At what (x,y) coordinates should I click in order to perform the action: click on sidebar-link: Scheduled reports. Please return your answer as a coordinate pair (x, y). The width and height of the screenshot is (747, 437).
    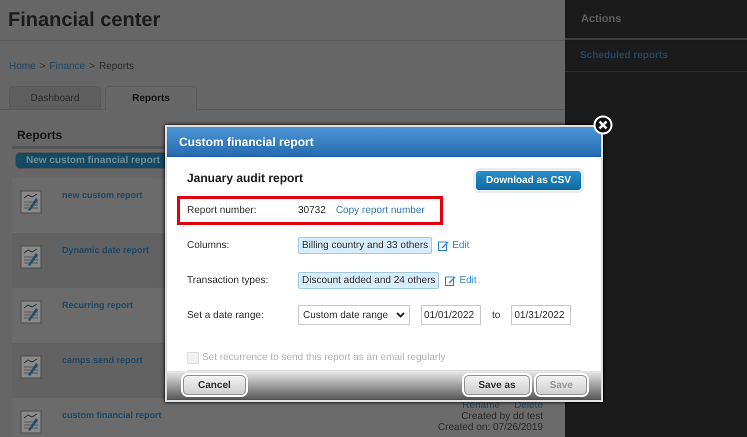
    Looking at the image, I should click on (656, 56).